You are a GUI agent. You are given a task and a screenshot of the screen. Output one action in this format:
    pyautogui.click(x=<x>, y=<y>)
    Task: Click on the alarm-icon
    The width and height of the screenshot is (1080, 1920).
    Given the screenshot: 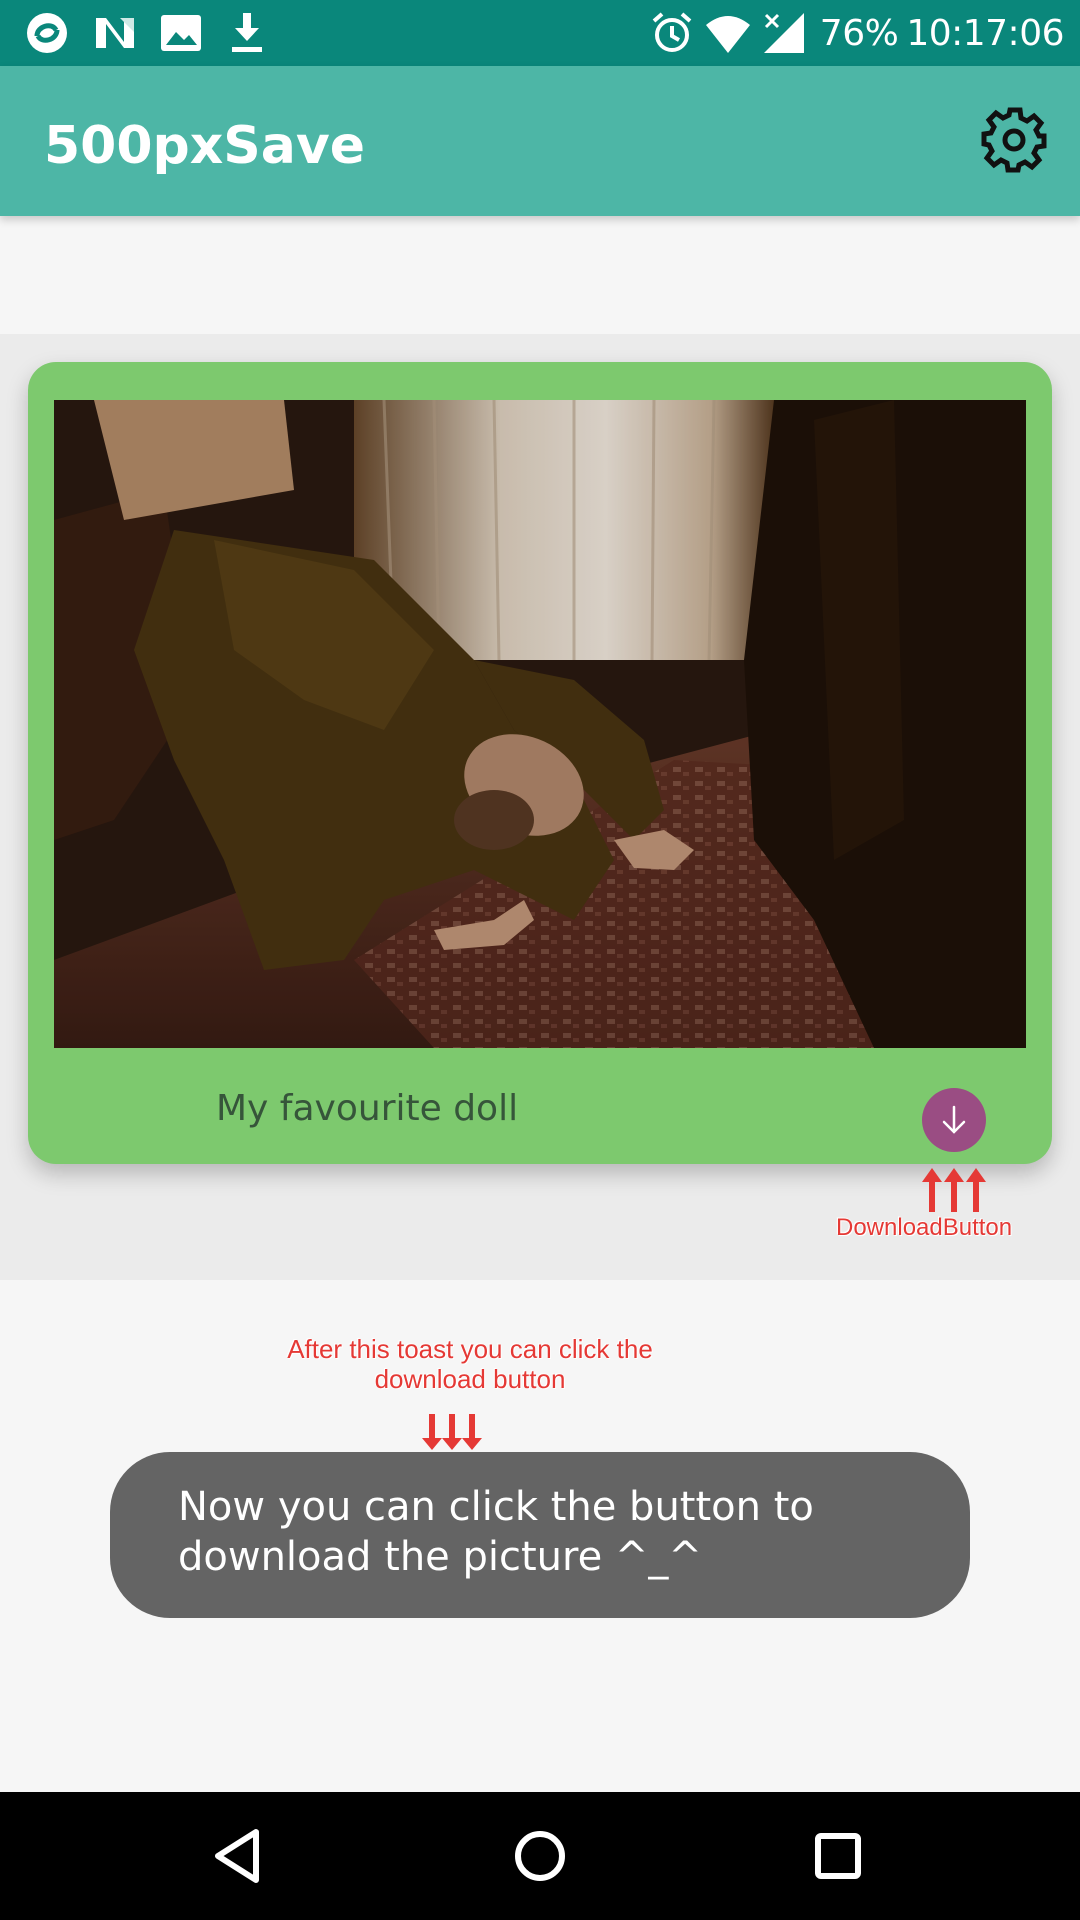 What is the action you would take?
    pyautogui.click(x=672, y=32)
    